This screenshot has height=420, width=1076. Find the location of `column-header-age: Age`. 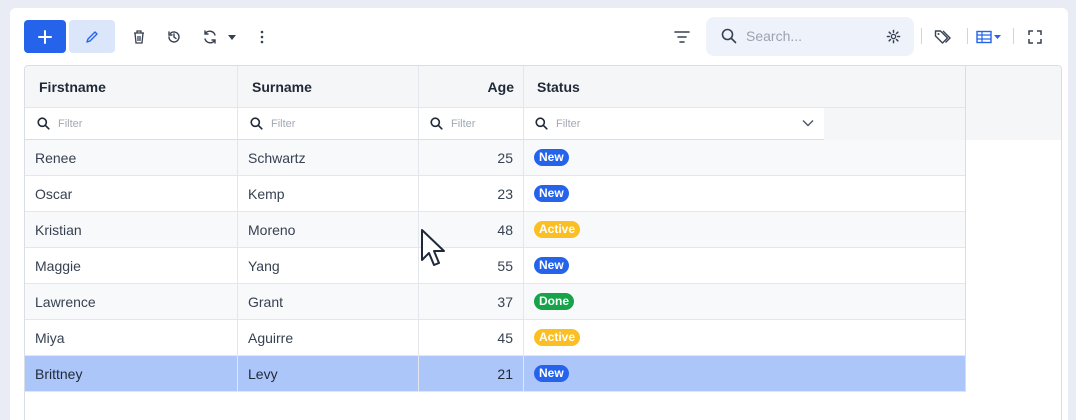

column-header-age: Age is located at coordinates (471, 87).